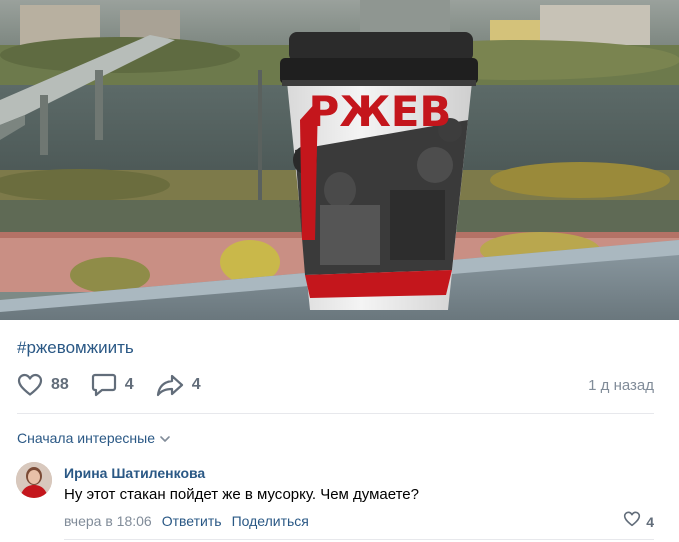  What do you see at coordinates (621, 385) in the screenshot?
I see `post-time: 1 д назад` at bounding box center [621, 385].